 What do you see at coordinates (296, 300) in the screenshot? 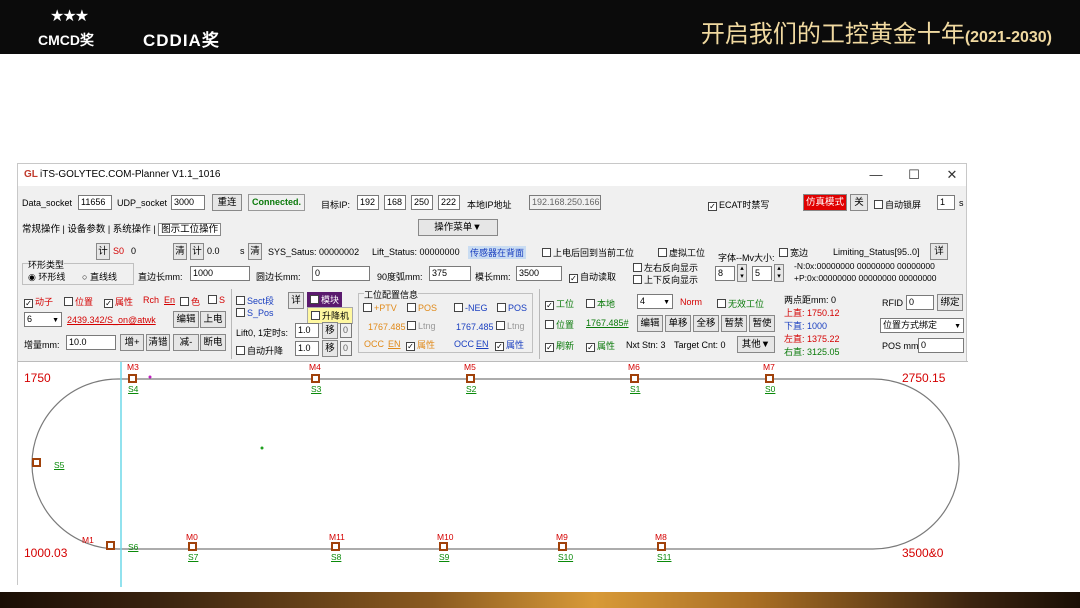
I see `sect-detail-button: 详` at bounding box center [296, 300].